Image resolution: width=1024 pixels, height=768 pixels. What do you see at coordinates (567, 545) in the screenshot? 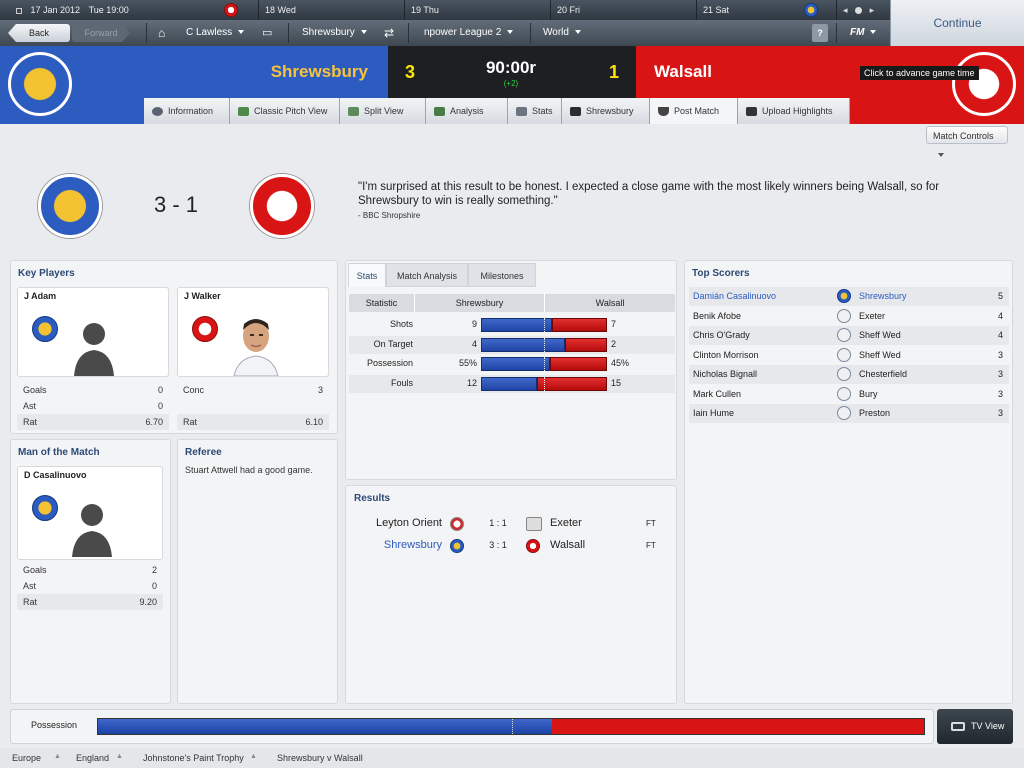
I see `away-team: Walsall` at bounding box center [567, 545].